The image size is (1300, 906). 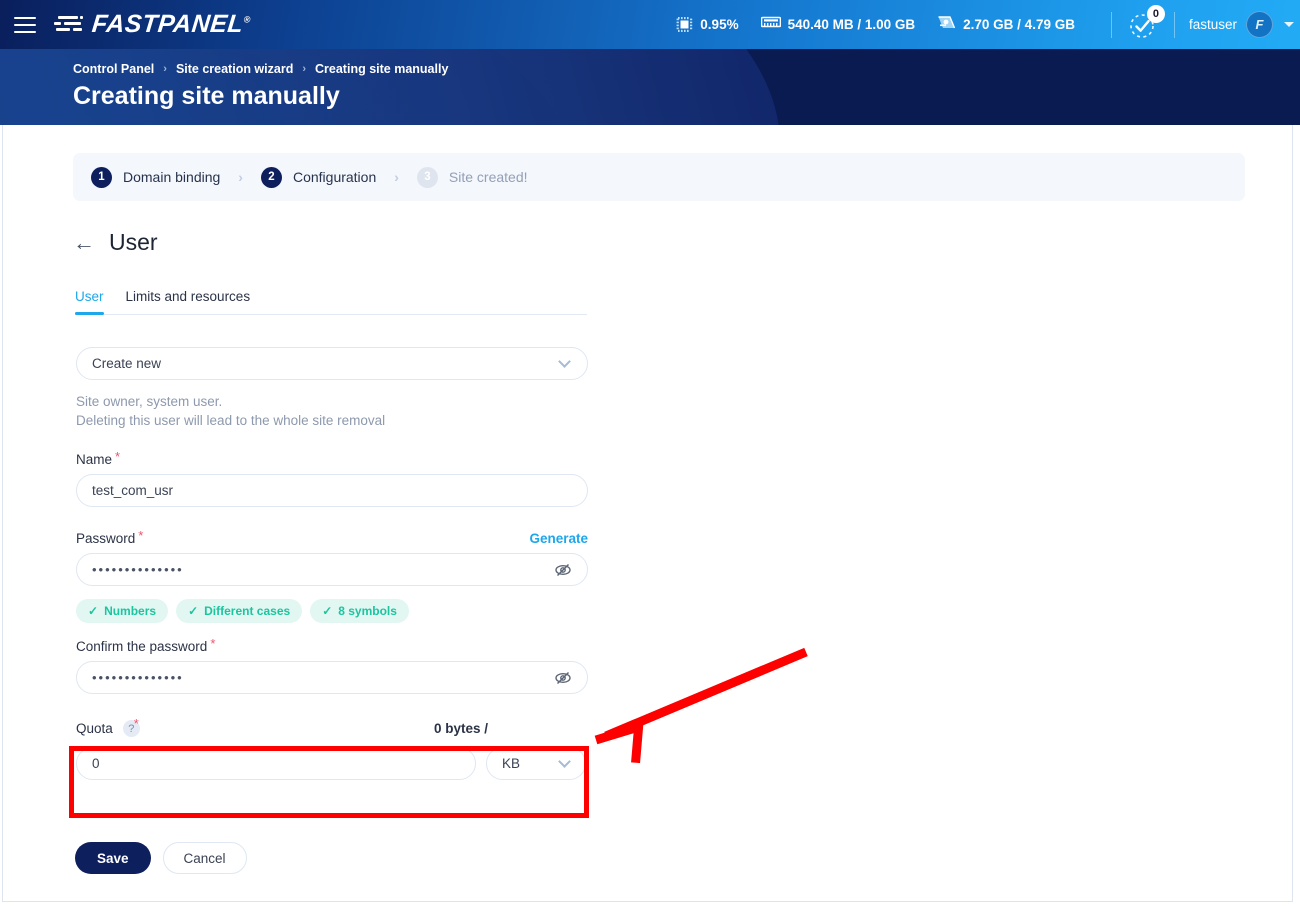 I want to click on password-label-text: Password, so click(x=106, y=538).